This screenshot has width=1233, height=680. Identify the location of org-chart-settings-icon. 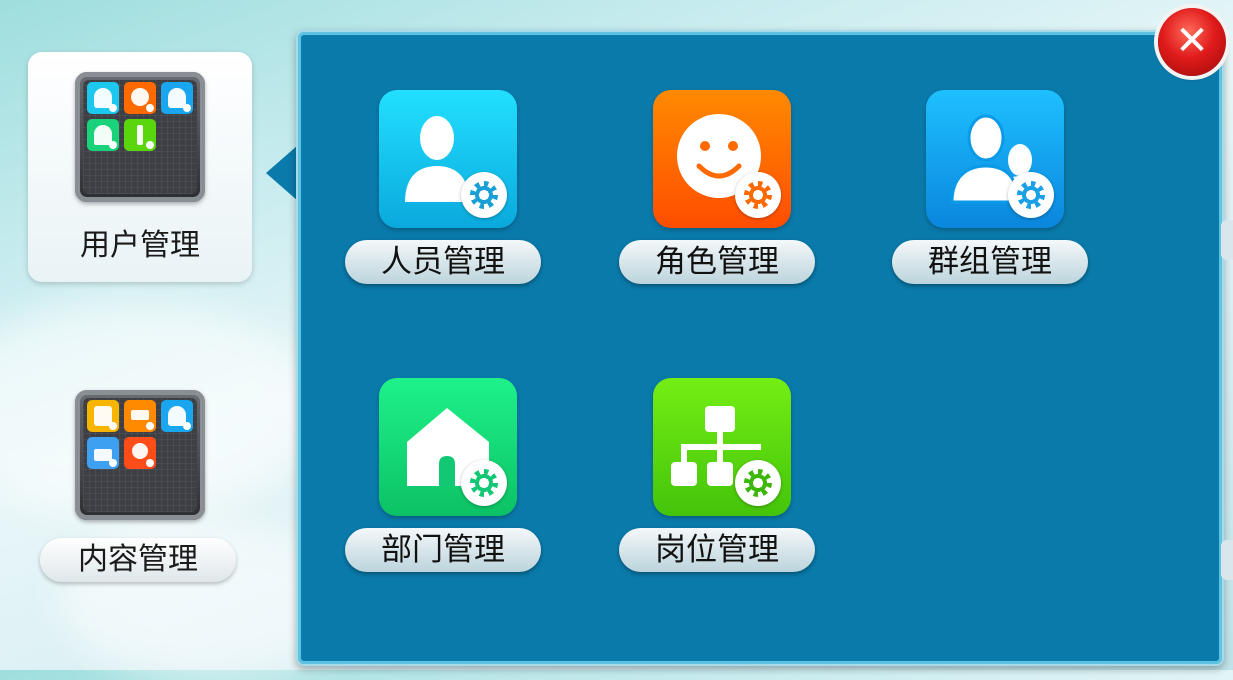
(722, 447).